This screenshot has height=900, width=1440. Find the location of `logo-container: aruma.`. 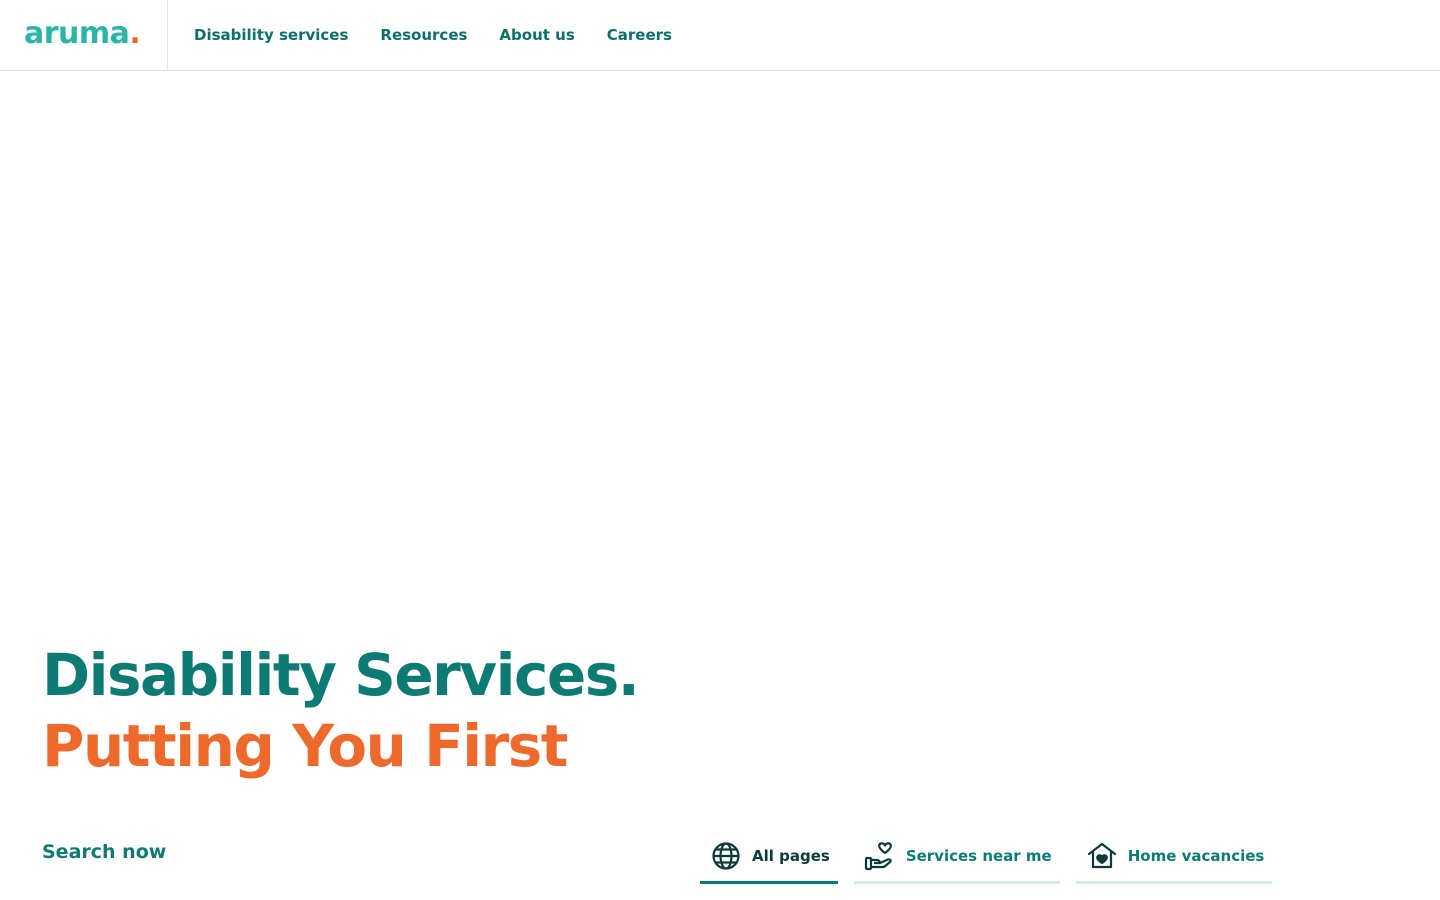

logo-container: aruma. is located at coordinates (84, 35).